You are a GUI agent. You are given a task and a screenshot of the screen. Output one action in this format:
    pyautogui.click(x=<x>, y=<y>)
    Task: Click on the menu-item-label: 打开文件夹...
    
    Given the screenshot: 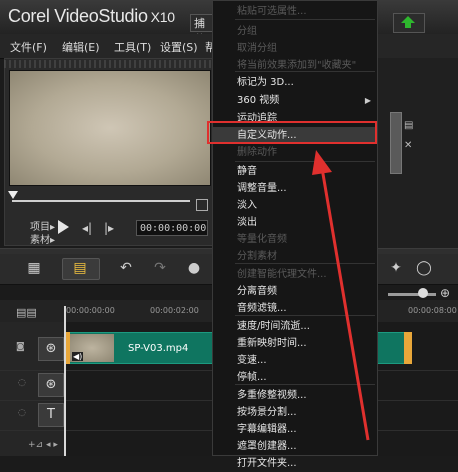 What is the action you would take?
    pyautogui.click(x=267, y=463)
    